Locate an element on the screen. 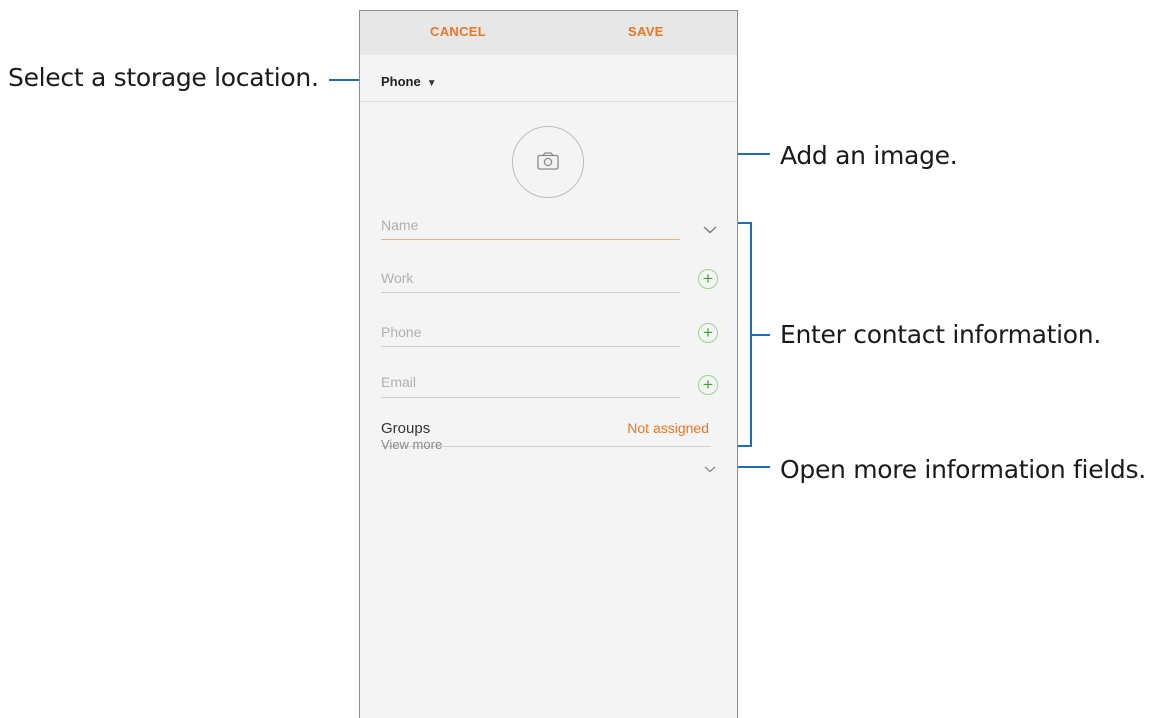 This screenshot has width=1162, height=718. camera-icon is located at coordinates (548, 161).